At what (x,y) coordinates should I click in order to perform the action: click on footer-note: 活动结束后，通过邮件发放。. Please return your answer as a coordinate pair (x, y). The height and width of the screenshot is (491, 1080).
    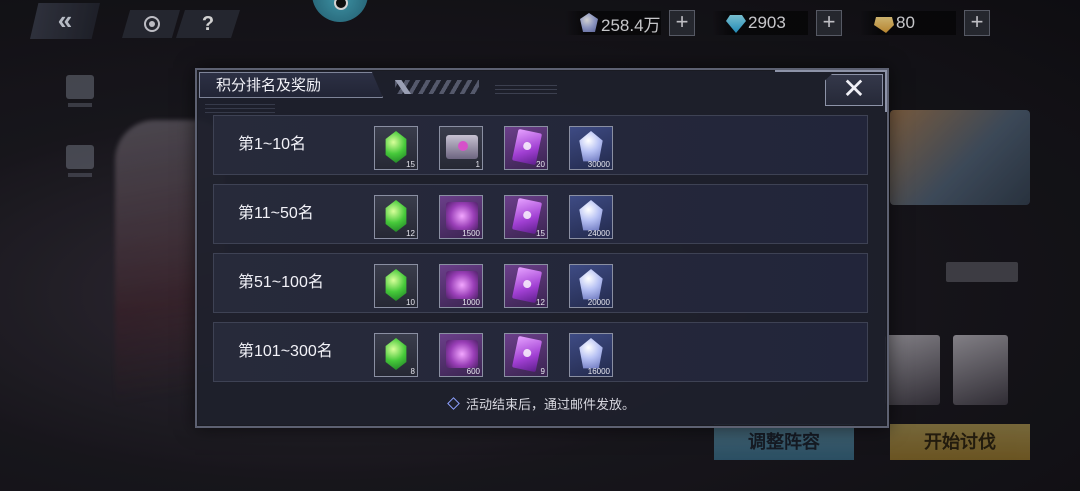
    Looking at the image, I should click on (542, 403).